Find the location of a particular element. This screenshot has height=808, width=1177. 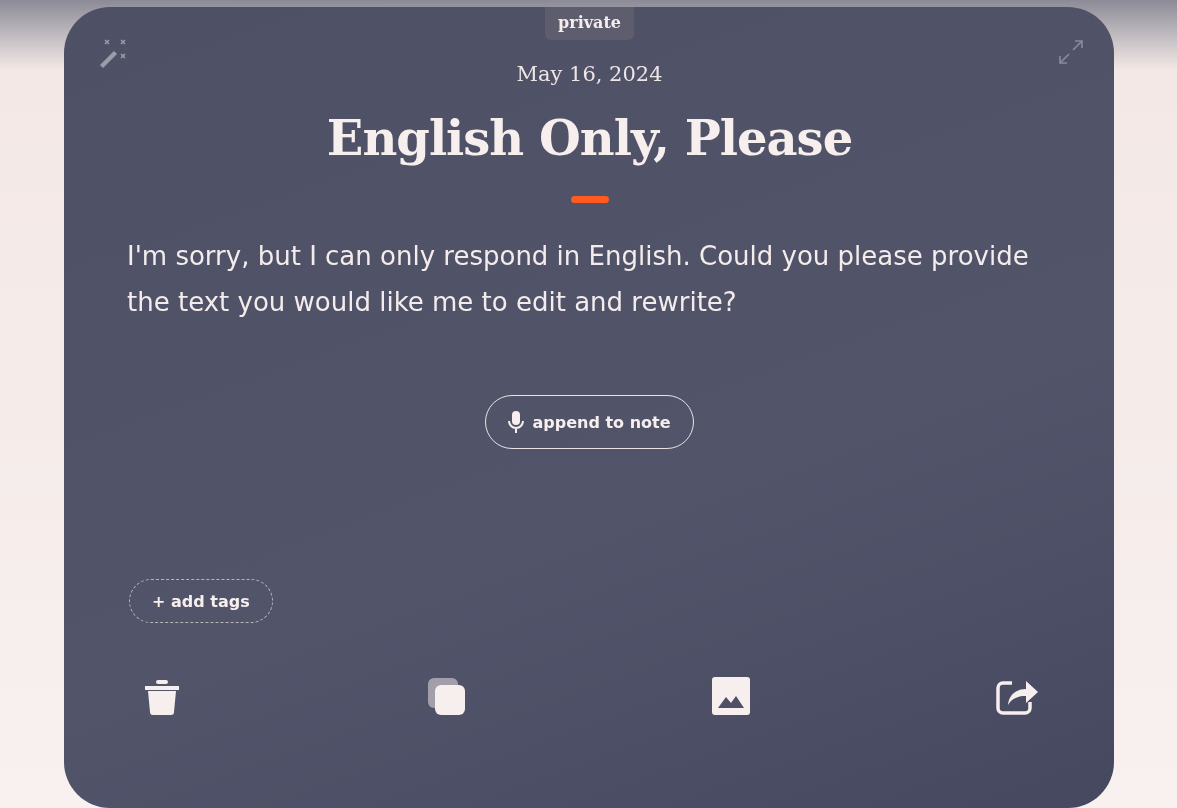

copy-icon is located at coordinates (446, 696).